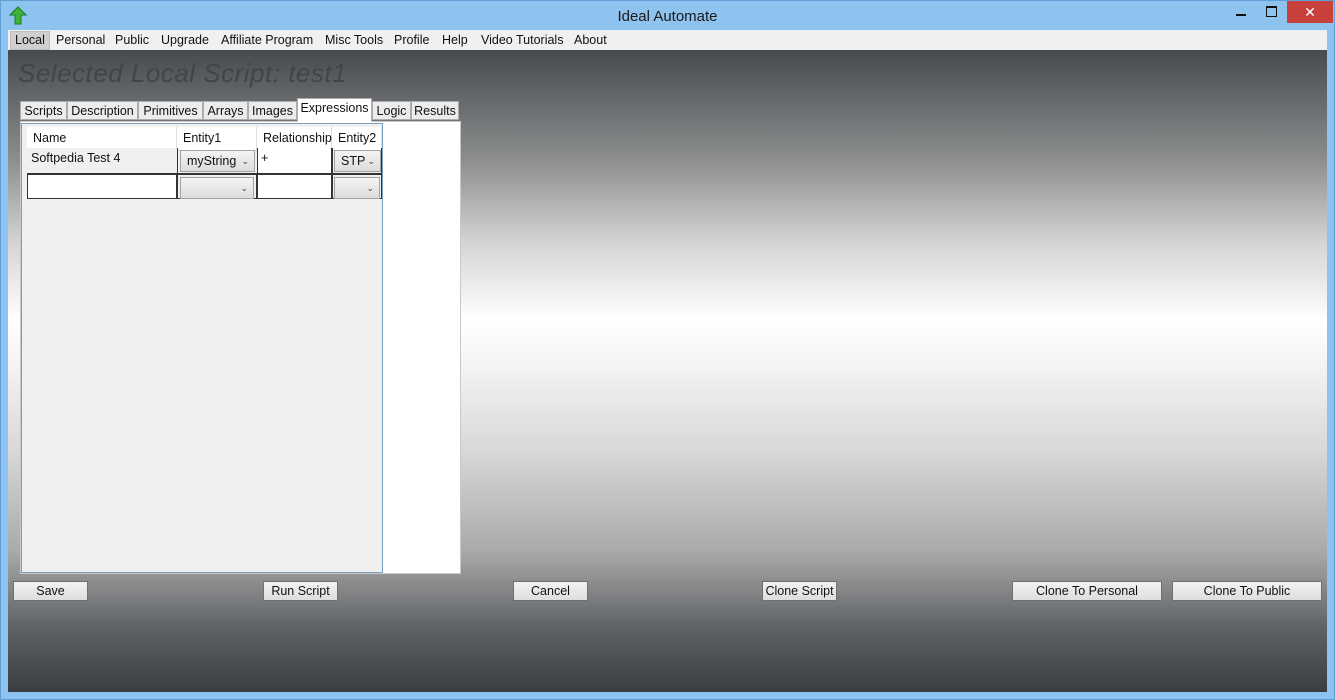 This screenshot has height=700, width=1335. What do you see at coordinates (1087, 591) in the screenshot?
I see `clone-to-personal-button: Clone To Personal` at bounding box center [1087, 591].